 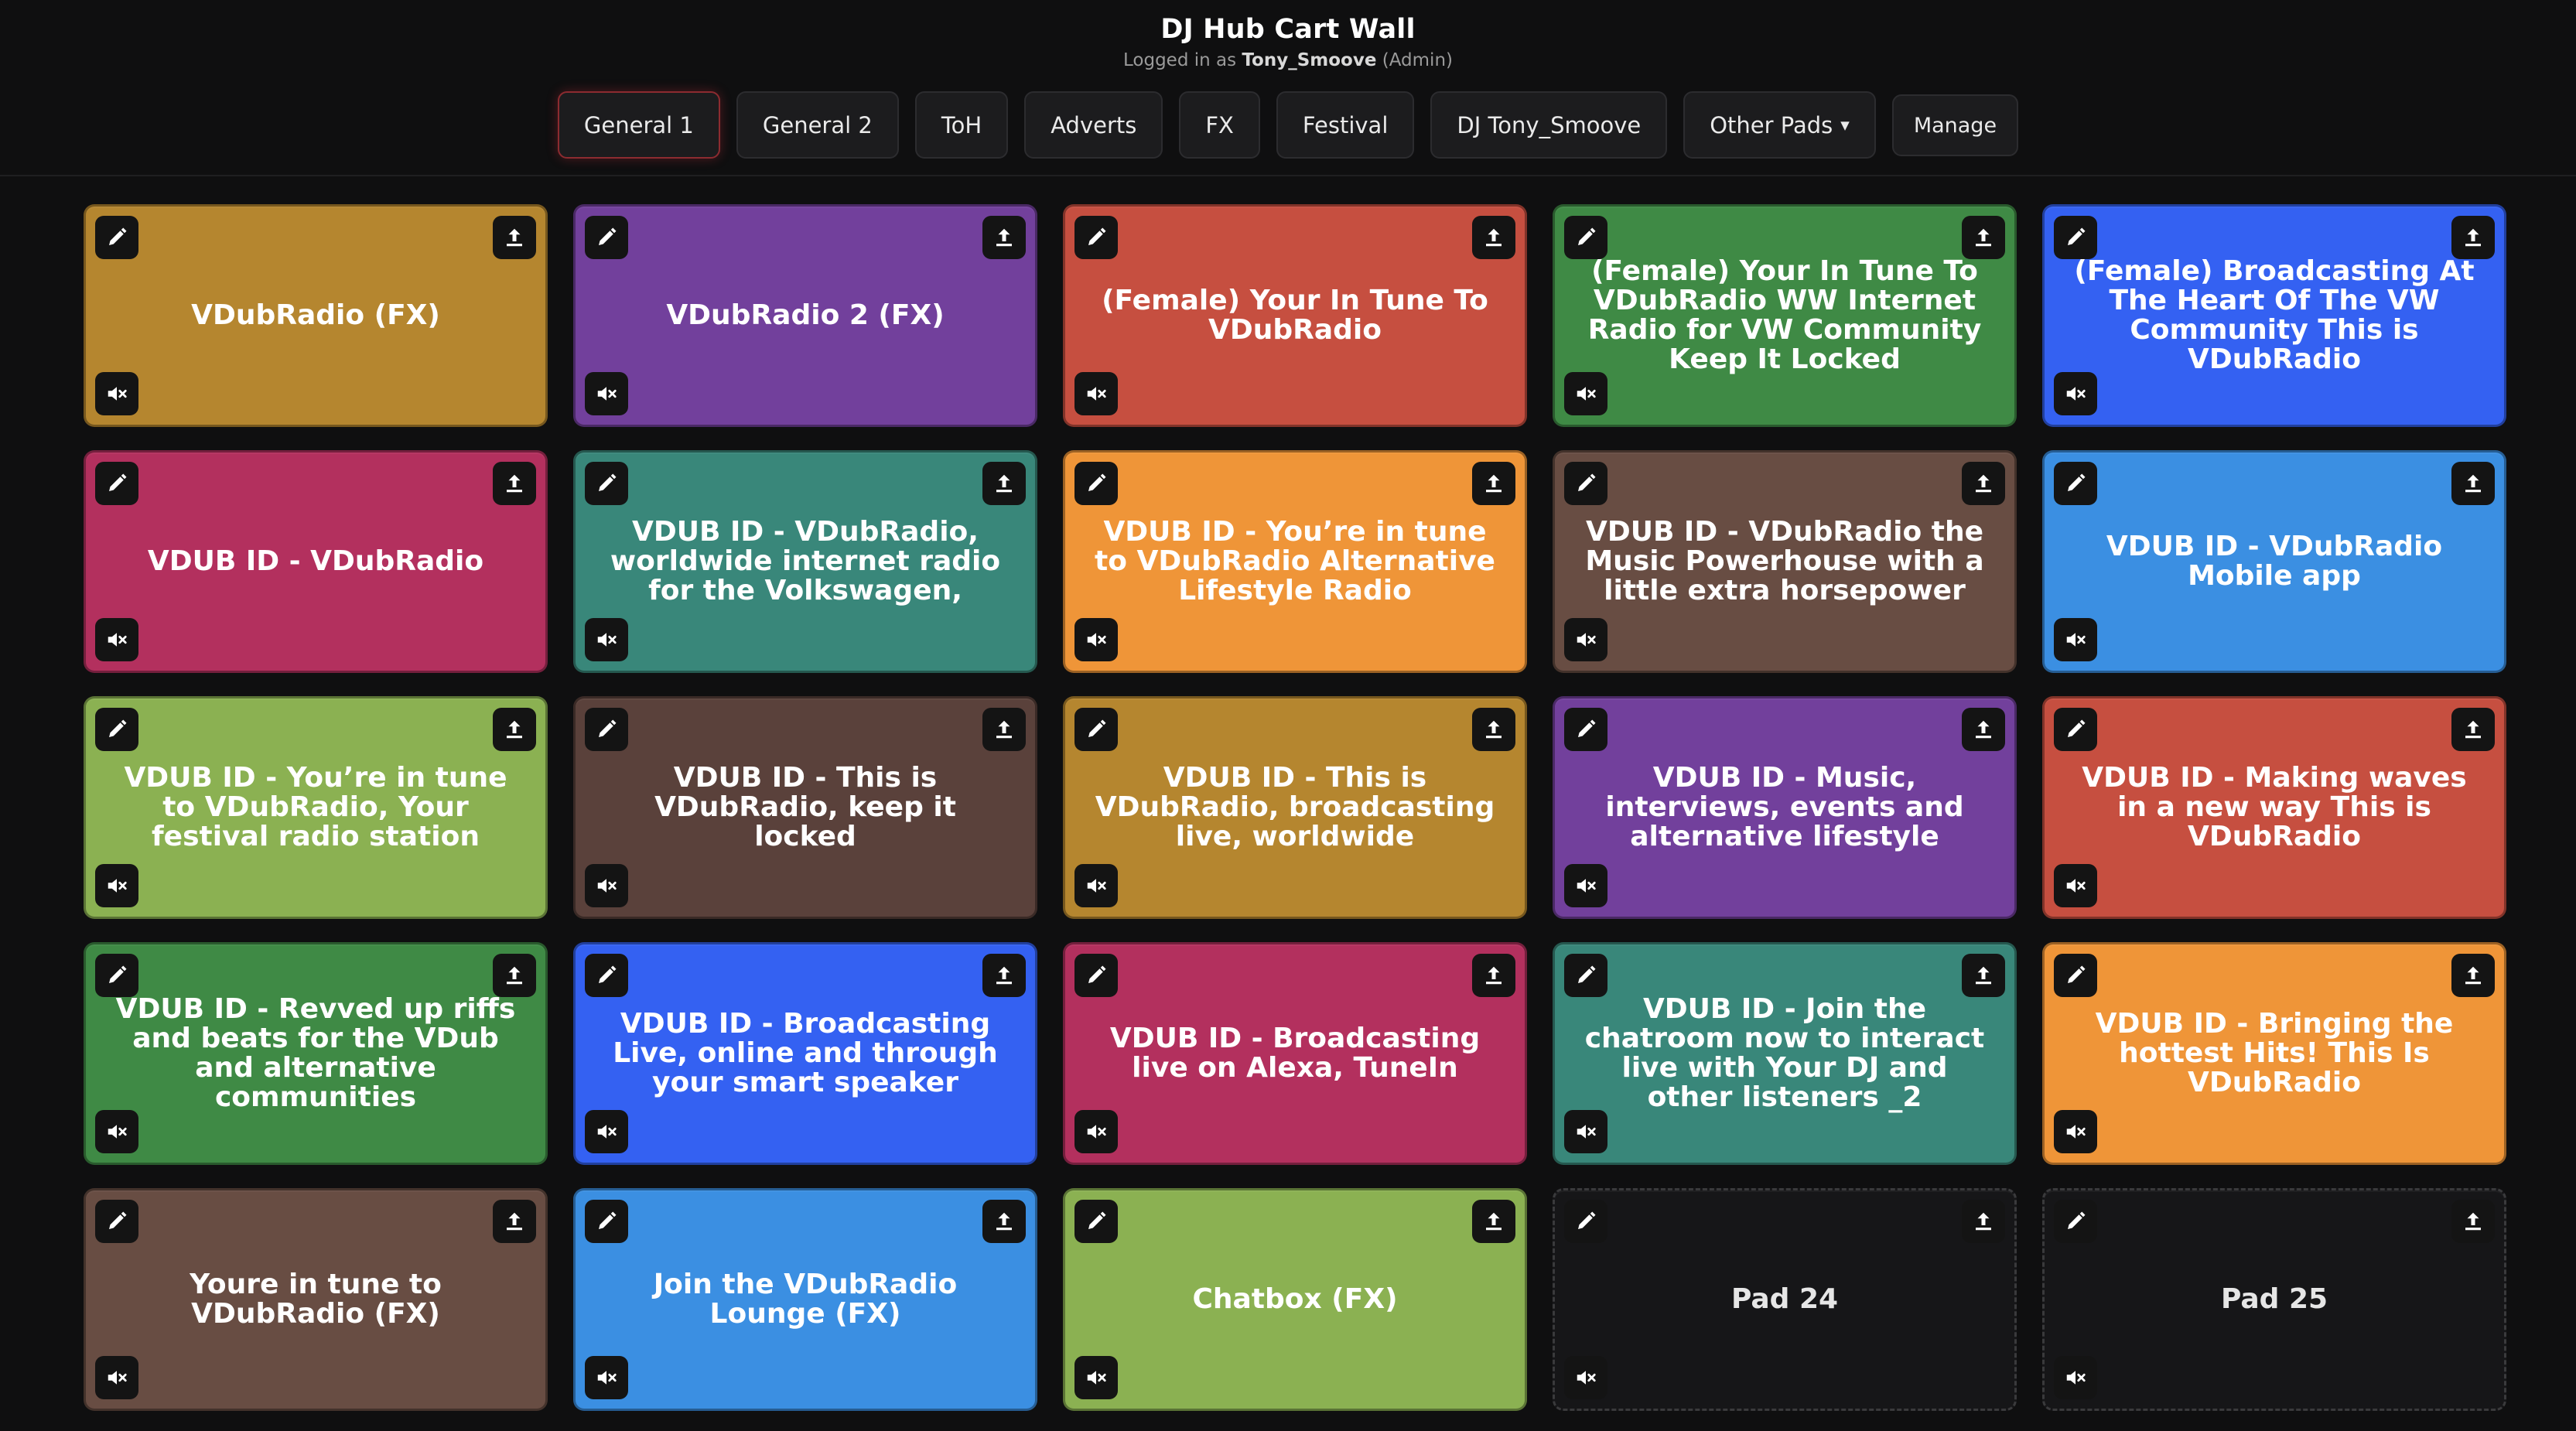 I want to click on cart-pad: VDubRadio 2 (FX), so click(x=805, y=315).